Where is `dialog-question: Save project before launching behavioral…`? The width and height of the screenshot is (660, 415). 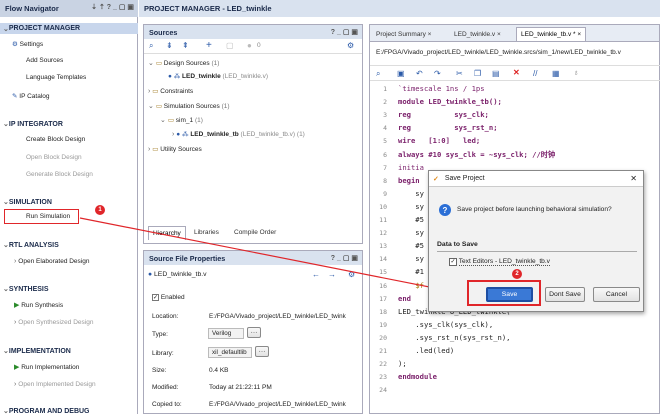
dialog-question: Save project before launching behavioral… is located at coordinates (534, 209).